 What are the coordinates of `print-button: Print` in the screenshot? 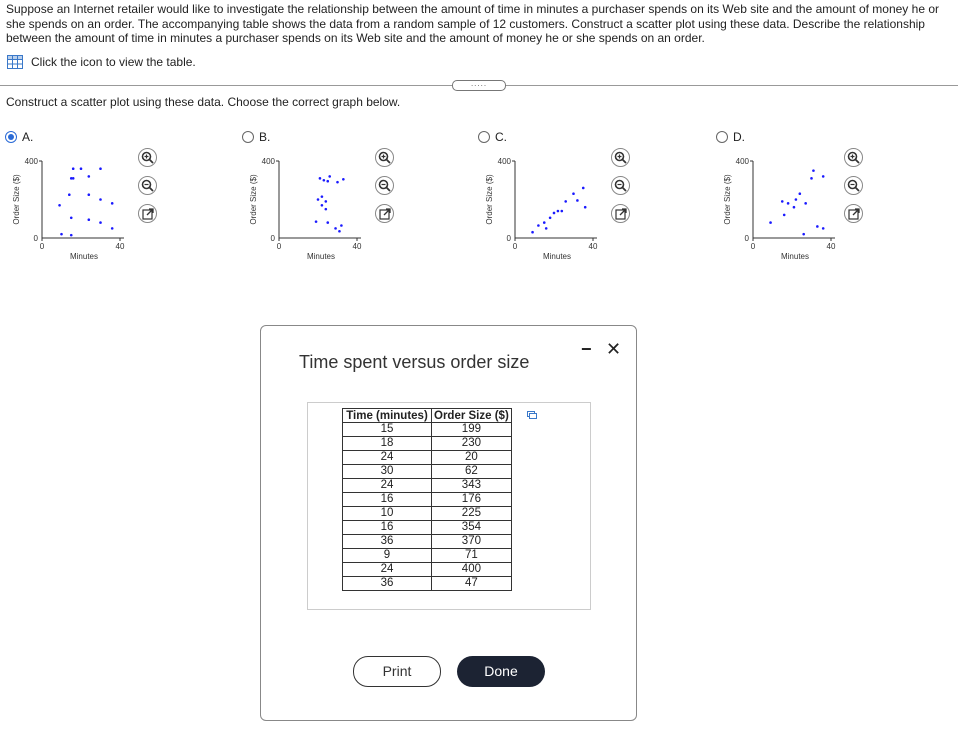 It's located at (397, 671).